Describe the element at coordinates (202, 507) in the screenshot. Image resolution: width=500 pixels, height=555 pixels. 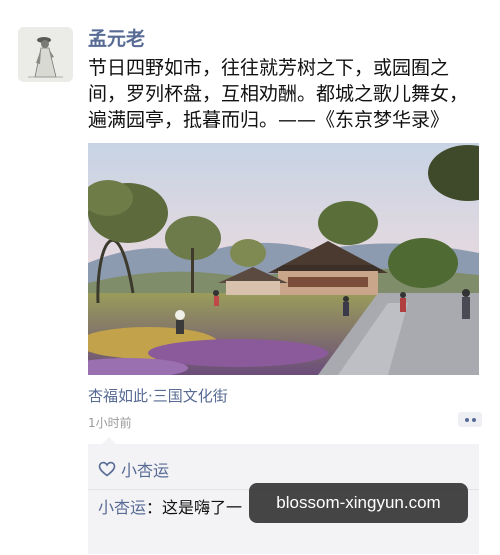
I see `comment-text: 这是嗨了一` at that location.